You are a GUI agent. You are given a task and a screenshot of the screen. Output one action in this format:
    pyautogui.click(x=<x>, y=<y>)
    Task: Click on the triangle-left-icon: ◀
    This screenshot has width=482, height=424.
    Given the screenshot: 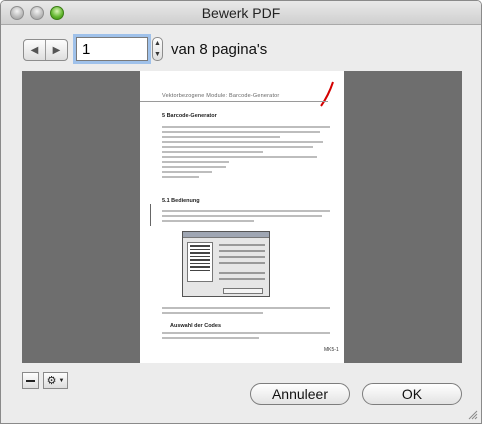 What is the action you would take?
    pyautogui.click(x=34, y=50)
    